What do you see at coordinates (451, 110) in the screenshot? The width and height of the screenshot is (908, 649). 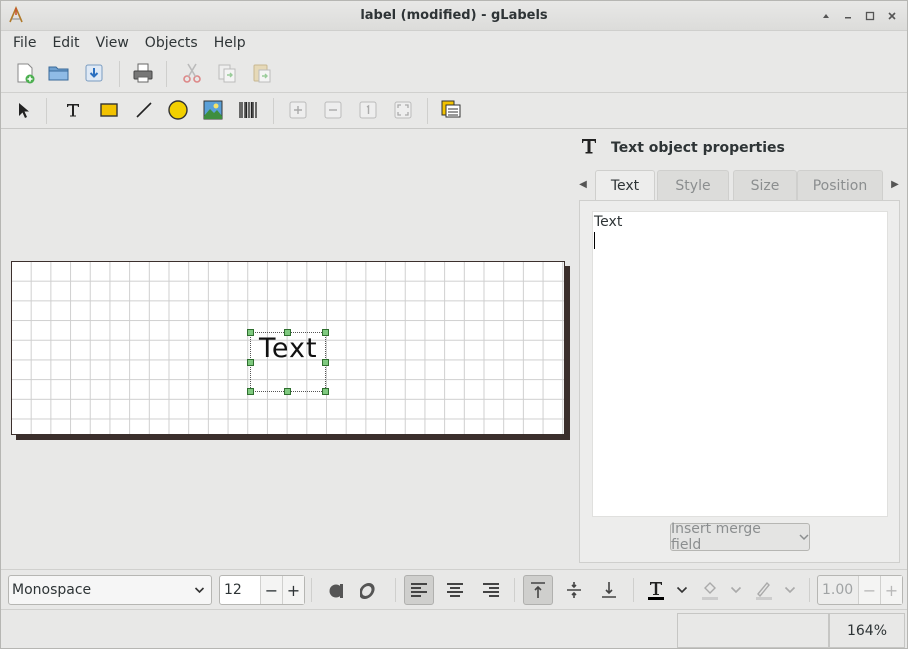 I see `merge-properties-icon` at bounding box center [451, 110].